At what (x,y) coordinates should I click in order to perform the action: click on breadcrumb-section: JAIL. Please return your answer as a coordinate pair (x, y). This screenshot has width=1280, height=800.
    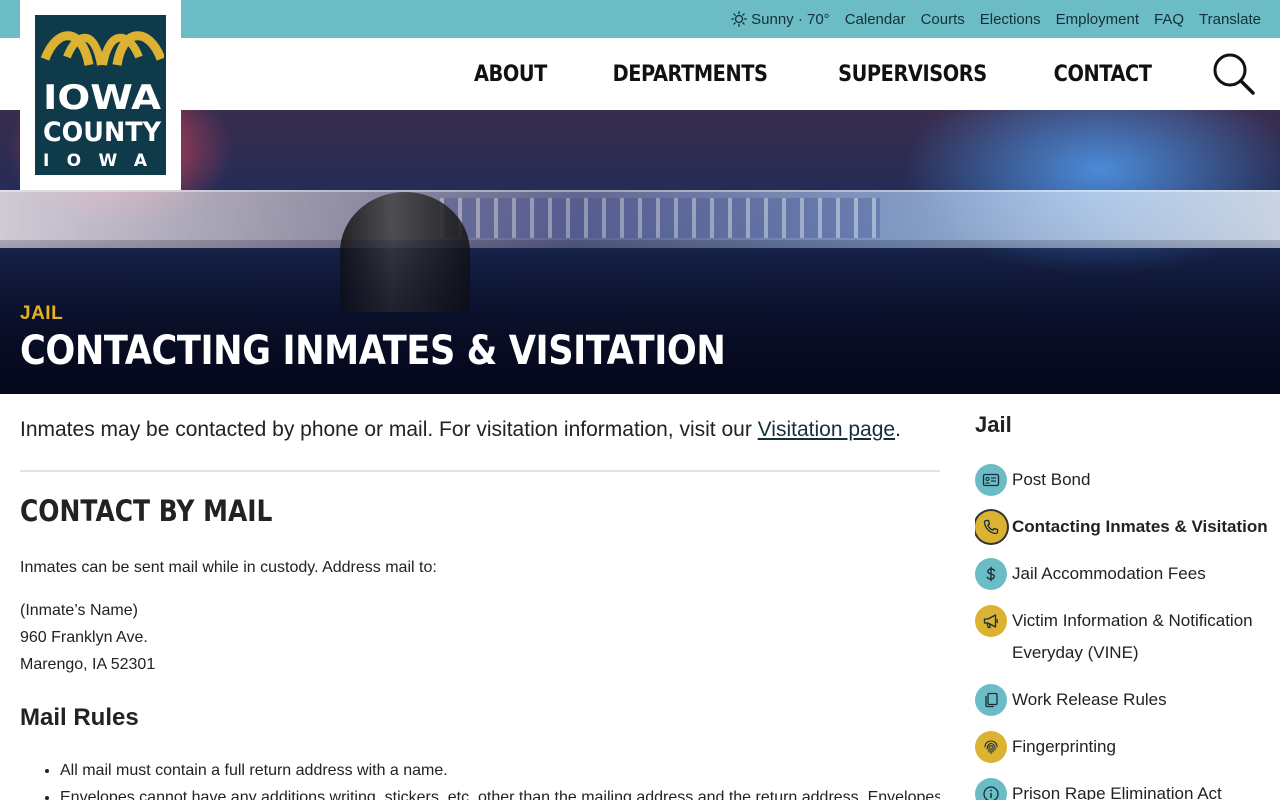
    Looking at the image, I should click on (41, 314).